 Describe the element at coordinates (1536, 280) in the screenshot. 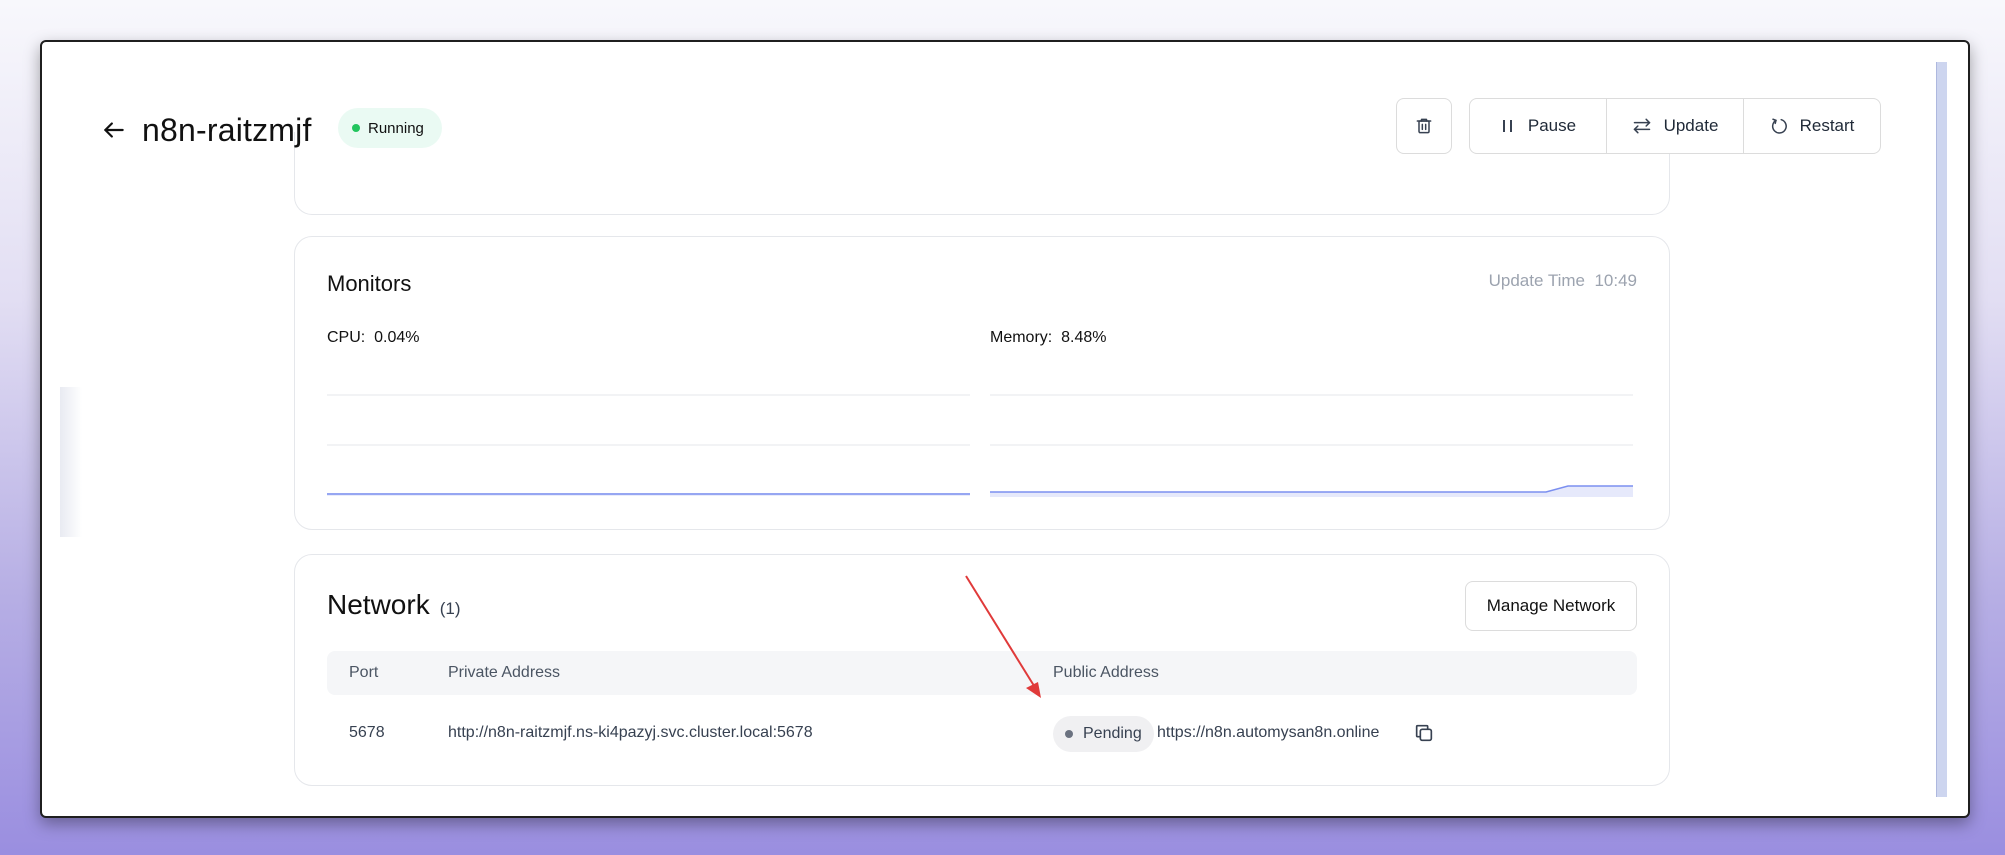

I see `update-time-label: Update Time` at that location.